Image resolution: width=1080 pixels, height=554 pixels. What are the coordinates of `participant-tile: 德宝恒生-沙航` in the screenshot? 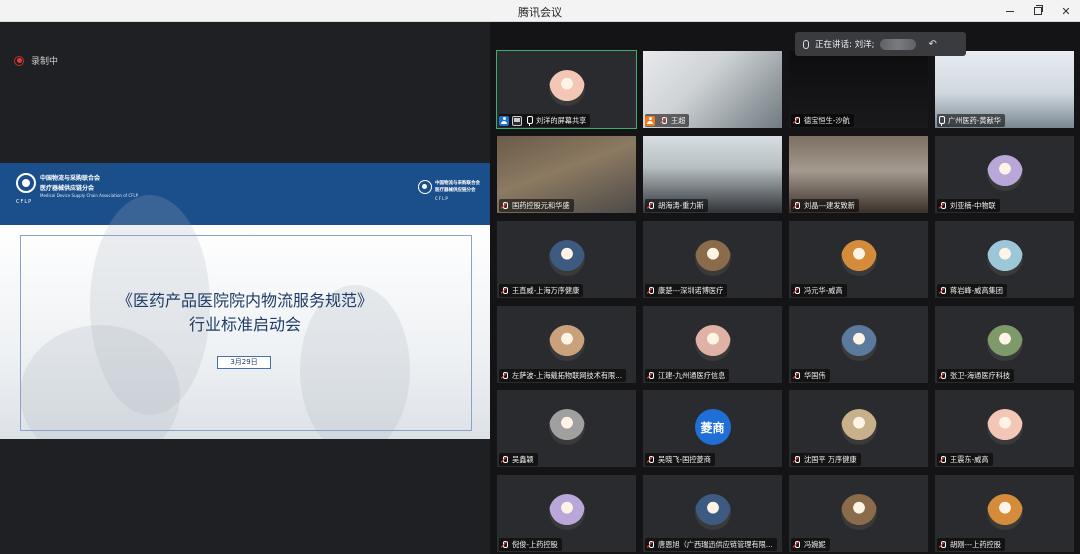 It's located at (858, 89).